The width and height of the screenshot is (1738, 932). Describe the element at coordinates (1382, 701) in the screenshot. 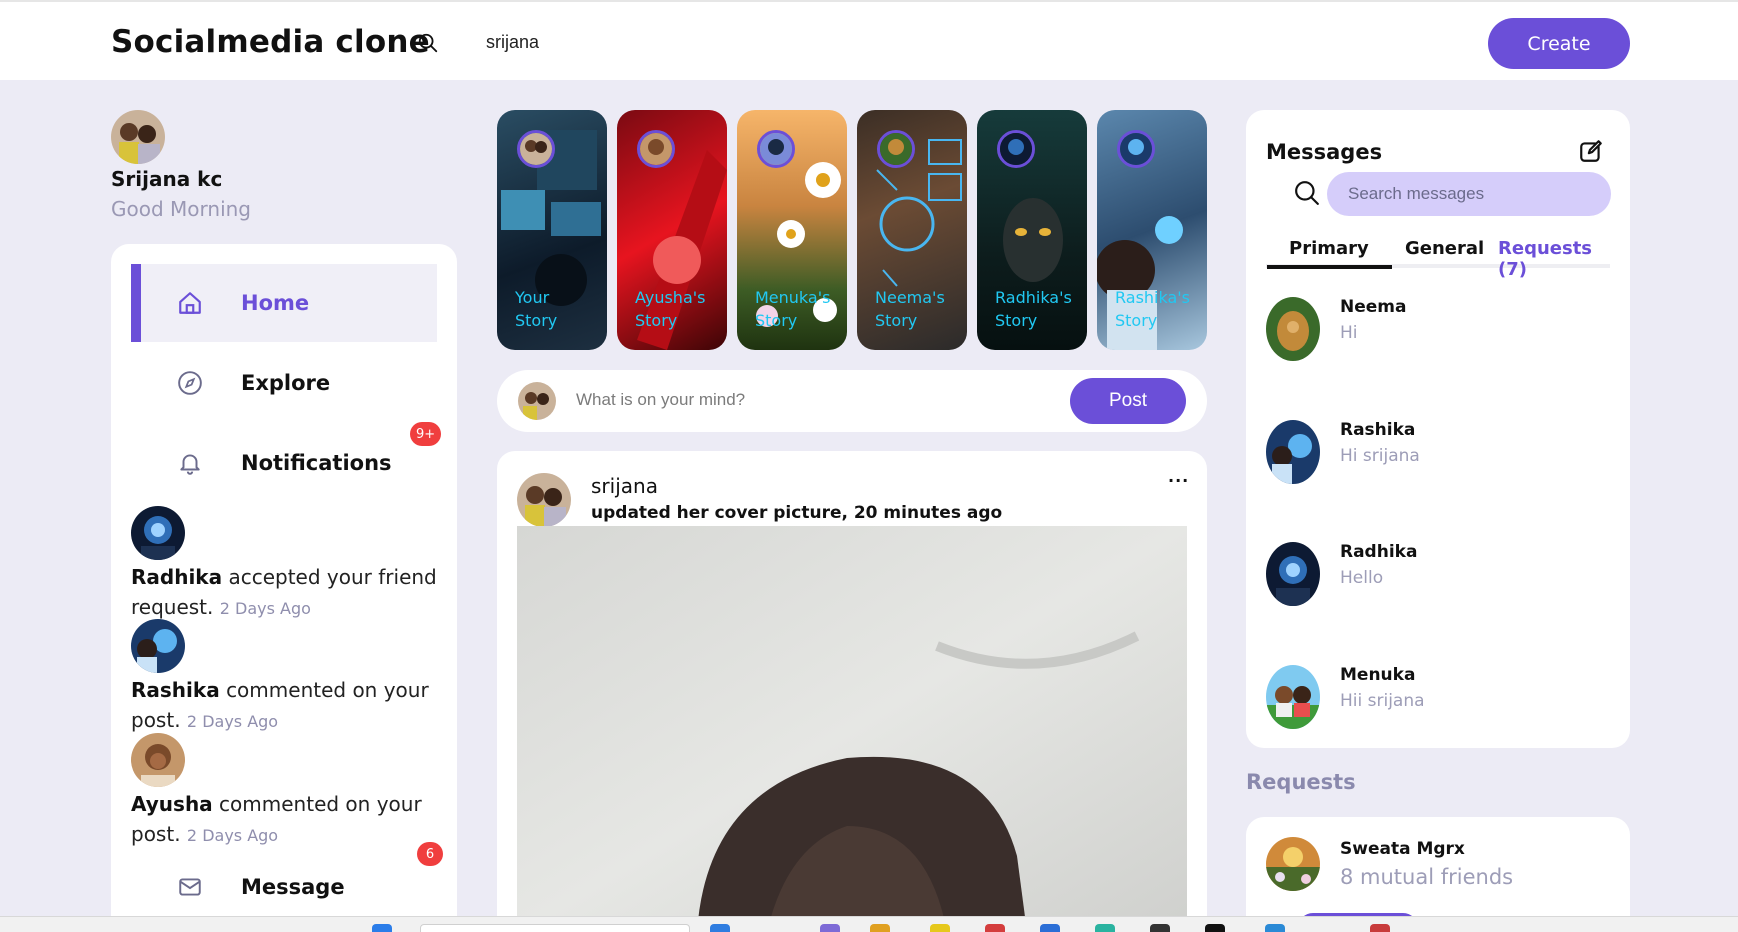

I see `chat-preview: Hii srijana` at that location.